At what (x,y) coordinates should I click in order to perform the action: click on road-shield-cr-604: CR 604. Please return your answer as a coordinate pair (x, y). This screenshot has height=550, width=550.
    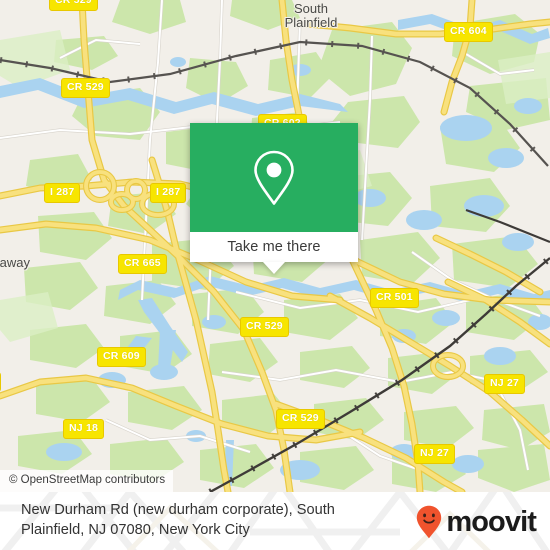
    Looking at the image, I should click on (468, 32).